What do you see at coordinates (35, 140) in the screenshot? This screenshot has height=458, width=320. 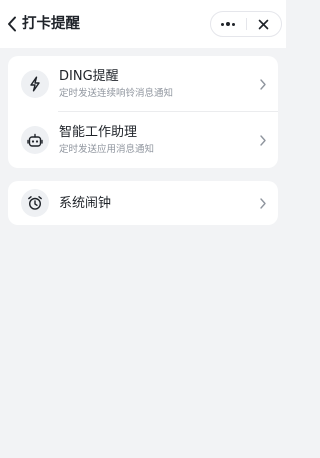 I see `robot-icon` at bounding box center [35, 140].